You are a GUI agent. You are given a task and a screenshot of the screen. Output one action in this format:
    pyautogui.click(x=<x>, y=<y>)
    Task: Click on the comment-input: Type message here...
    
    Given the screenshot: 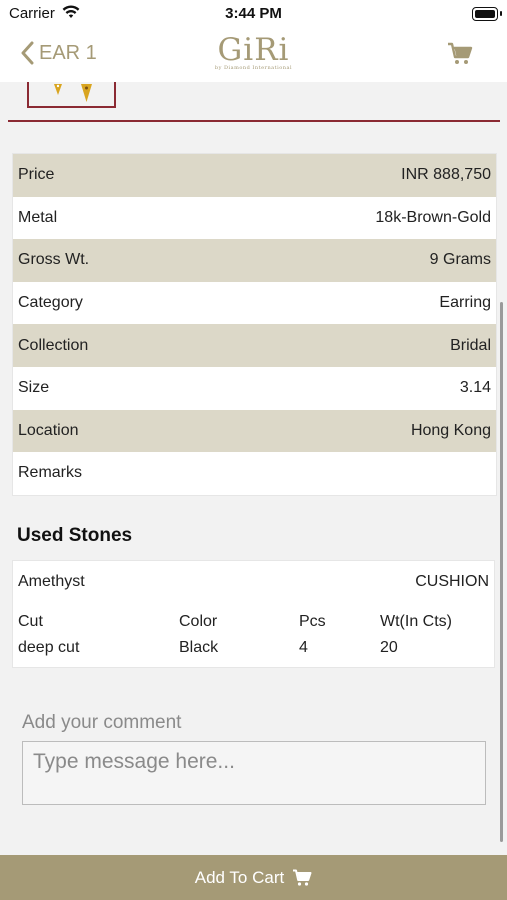 What is the action you would take?
    pyautogui.click(x=254, y=773)
    